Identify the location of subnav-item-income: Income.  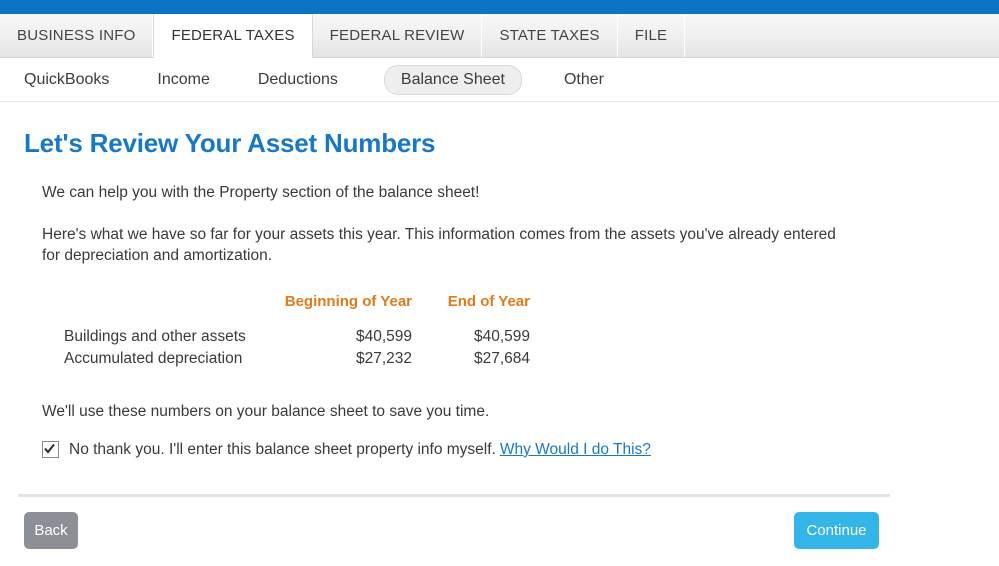
(183, 80).